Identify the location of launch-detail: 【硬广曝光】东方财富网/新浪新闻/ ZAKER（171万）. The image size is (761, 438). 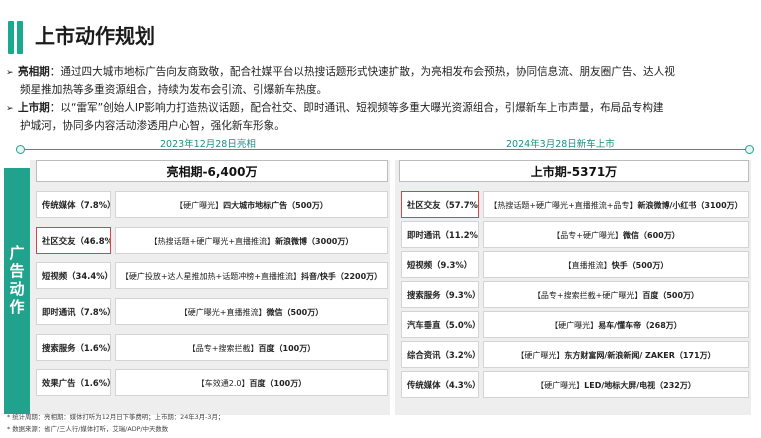
(616, 354).